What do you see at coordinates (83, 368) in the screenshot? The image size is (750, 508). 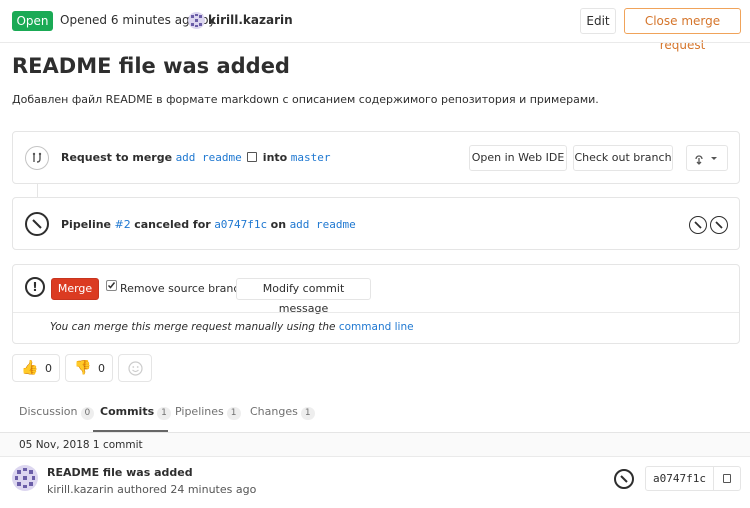 I see `thumbs-down-icon: 👎` at bounding box center [83, 368].